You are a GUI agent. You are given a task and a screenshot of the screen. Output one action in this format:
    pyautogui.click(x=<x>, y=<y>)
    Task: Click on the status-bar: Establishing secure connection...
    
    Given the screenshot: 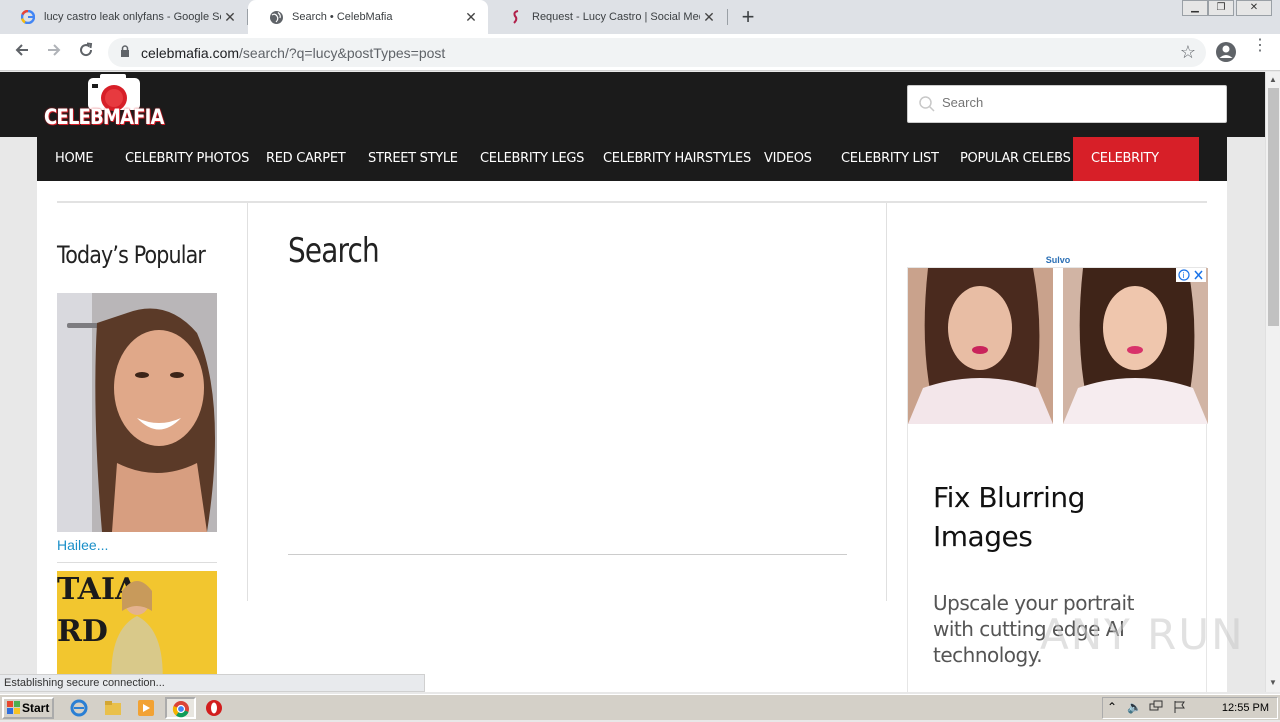 What is the action you would take?
    pyautogui.click(x=212, y=683)
    